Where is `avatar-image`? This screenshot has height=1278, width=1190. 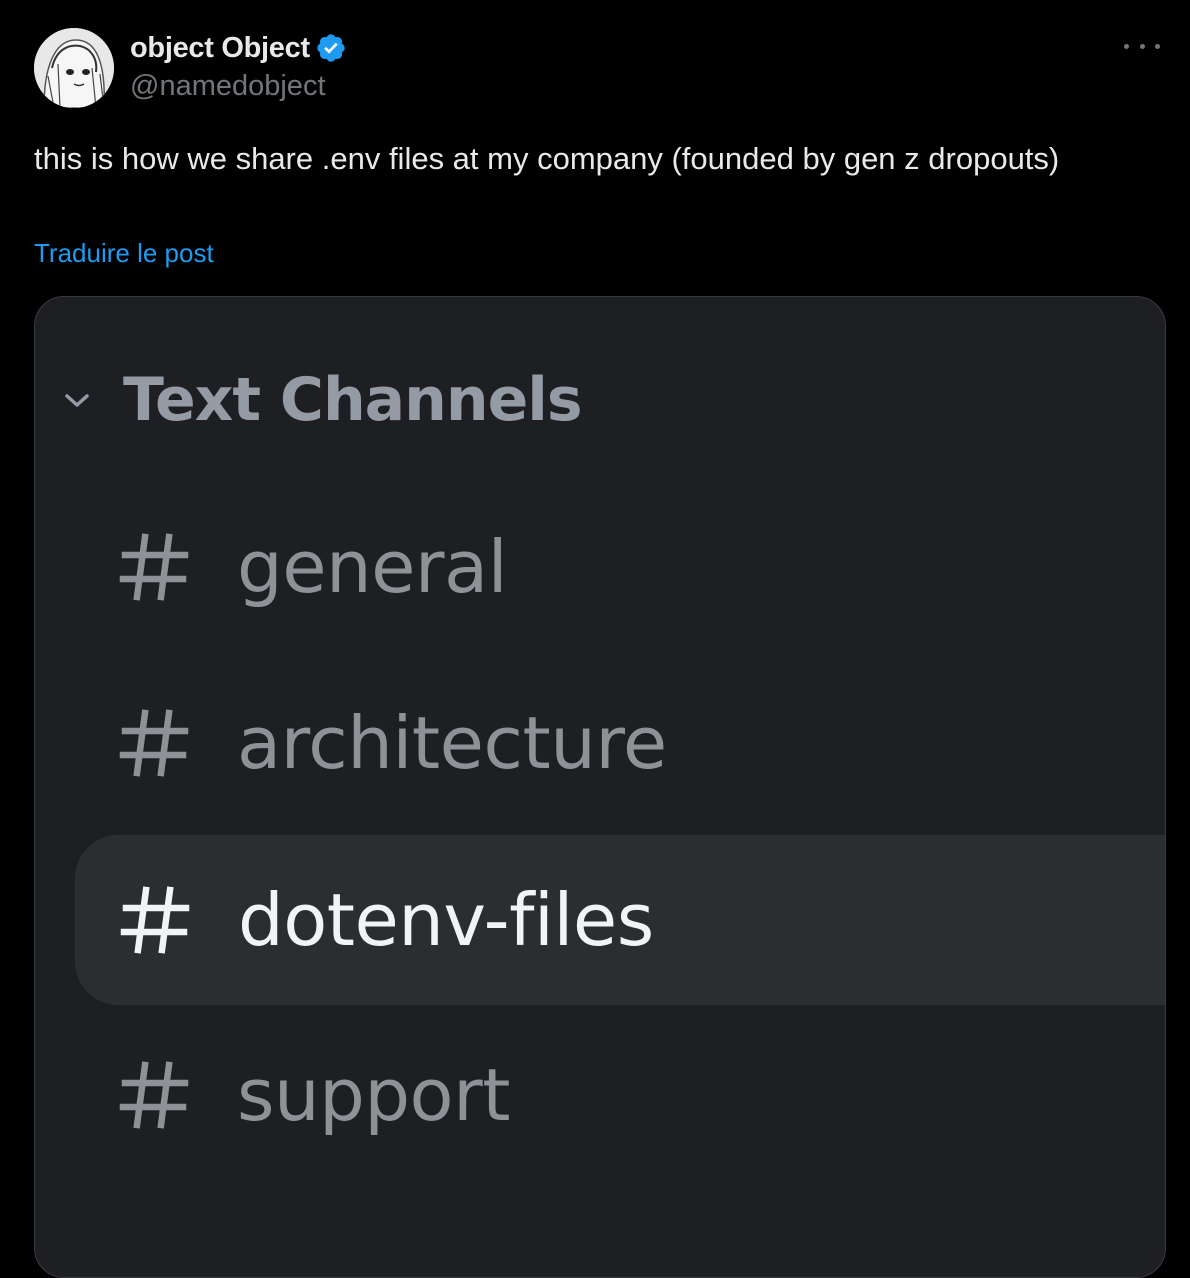 avatar-image is located at coordinates (74, 68).